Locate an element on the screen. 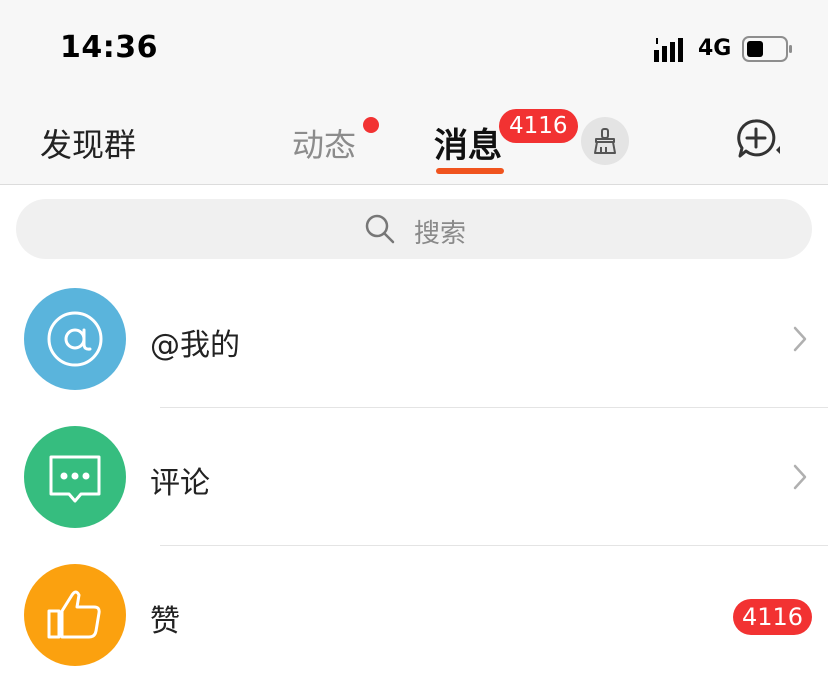 This screenshot has width=828, height=688. discover-groups-link: 发现群 is located at coordinates (88, 143).